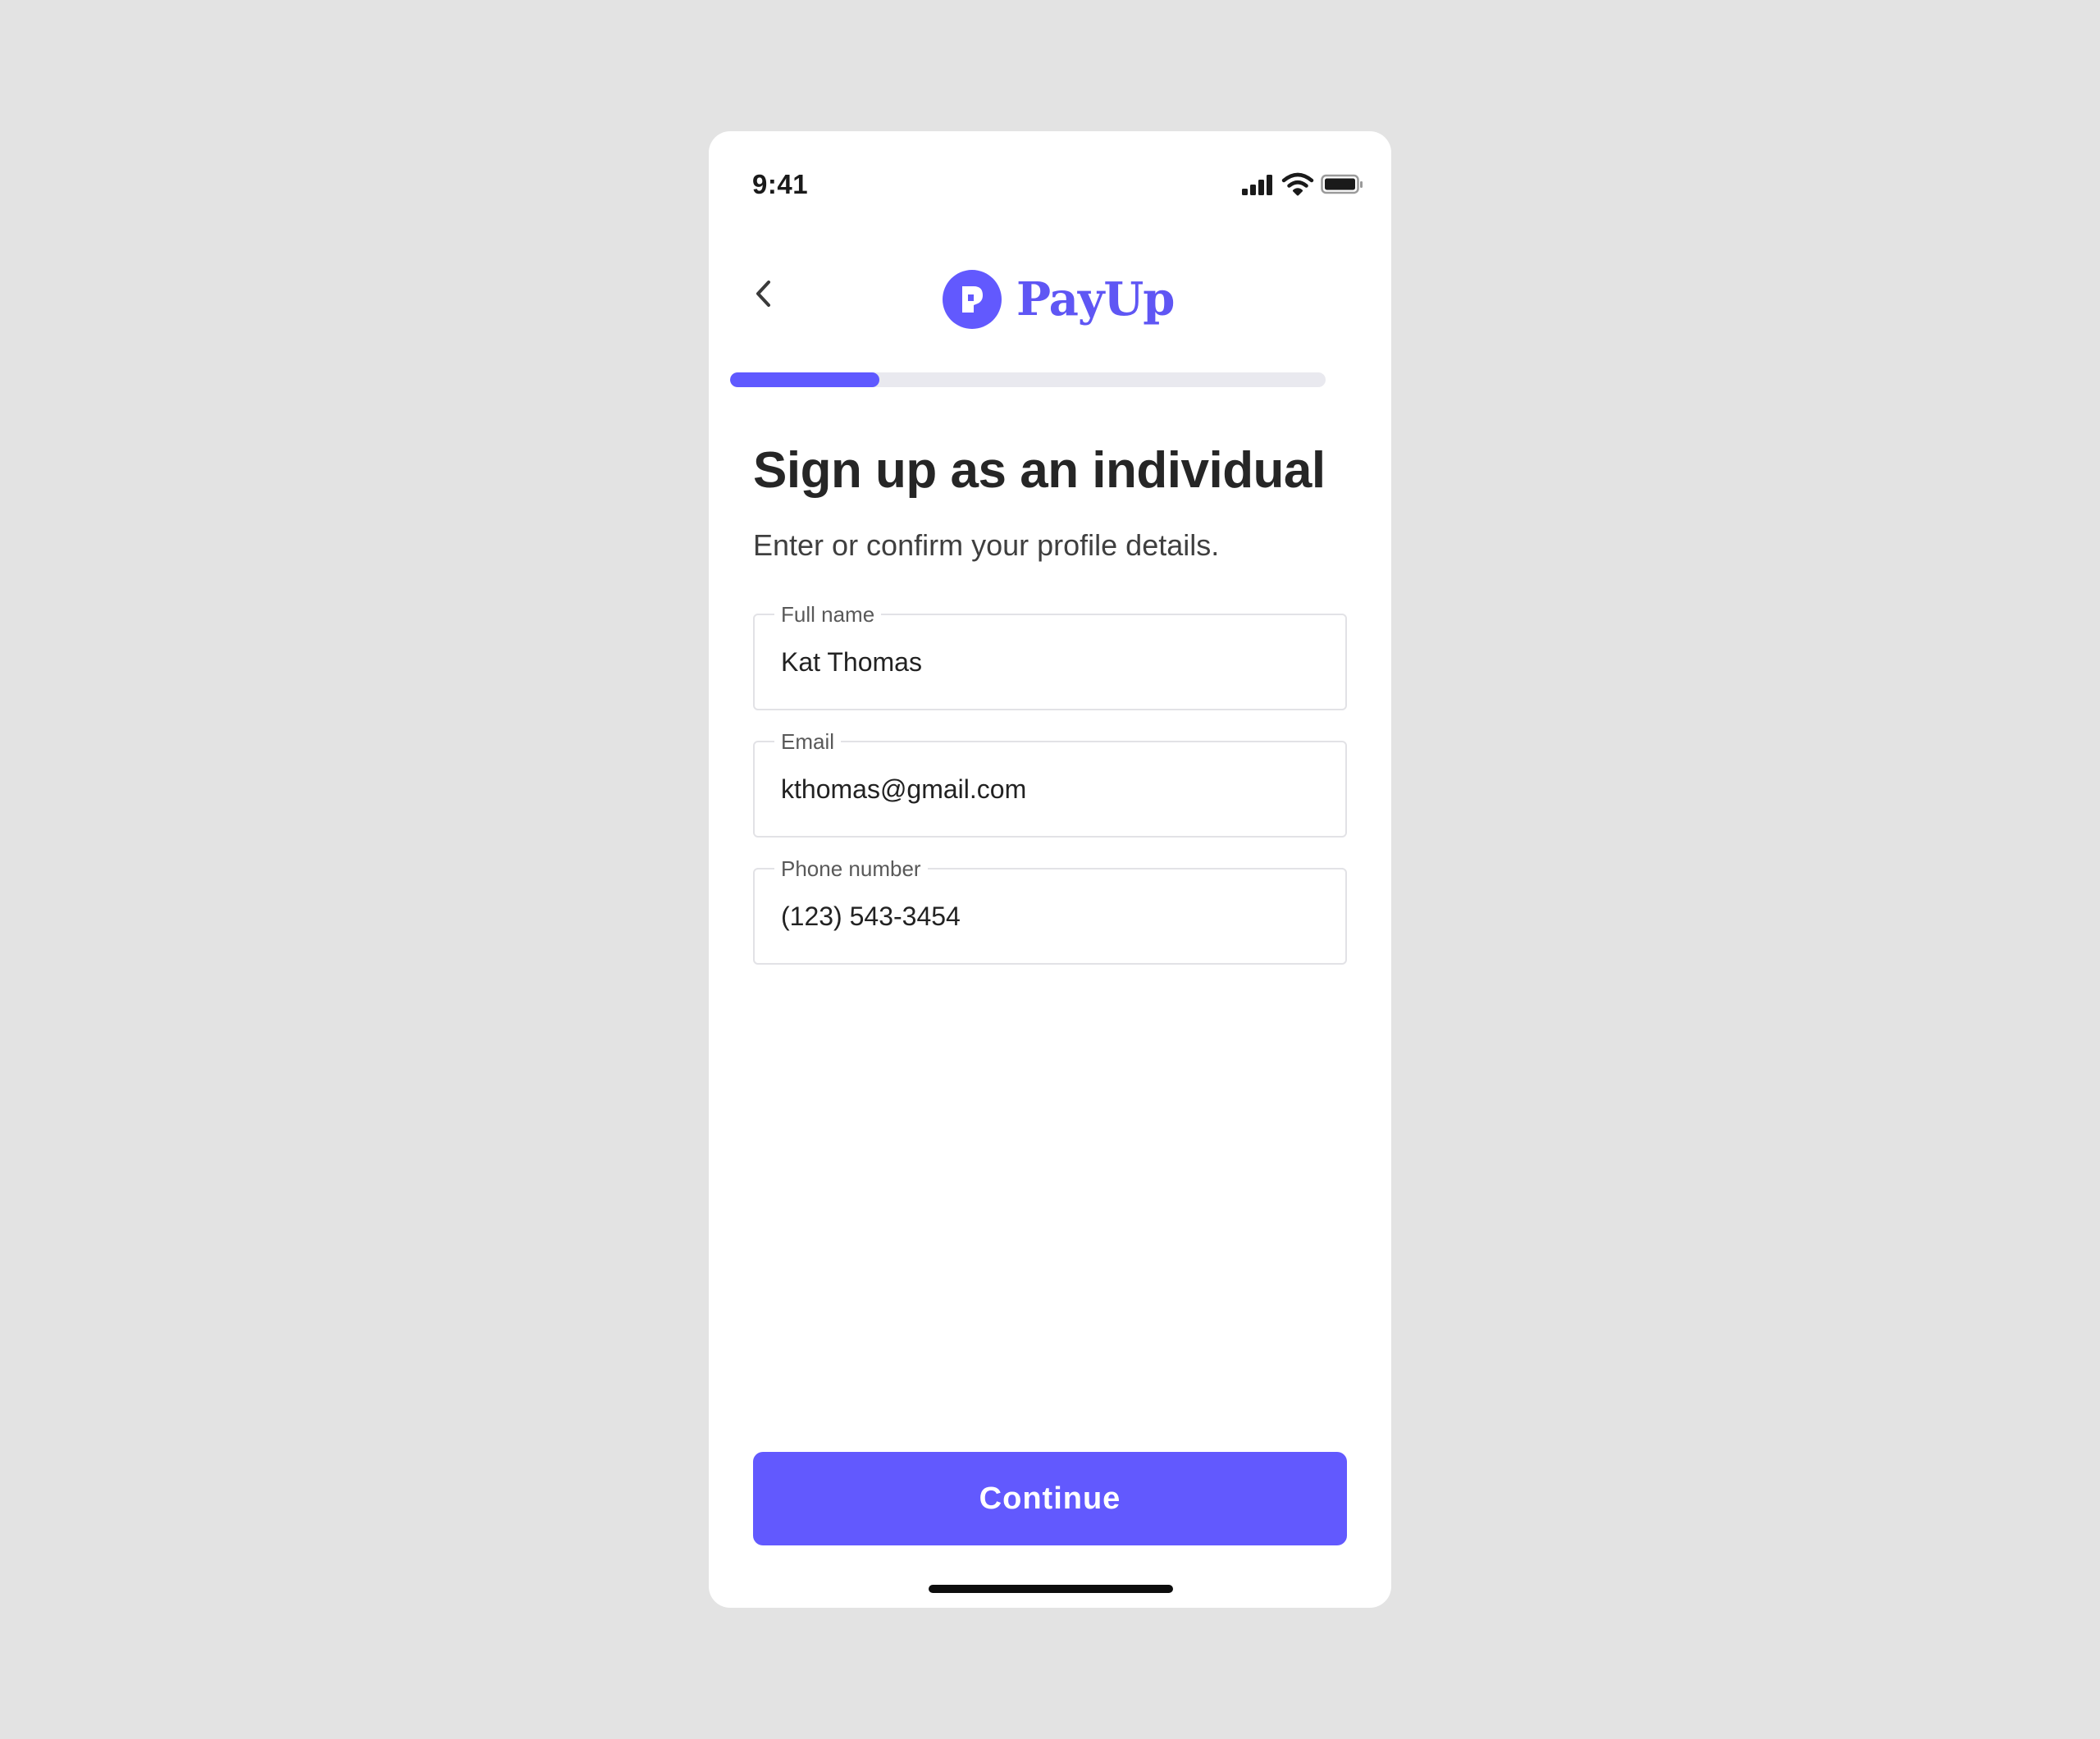 The width and height of the screenshot is (2100, 1739). What do you see at coordinates (1052, 916) in the screenshot?
I see `phone-input` at bounding box center [1052, 916].